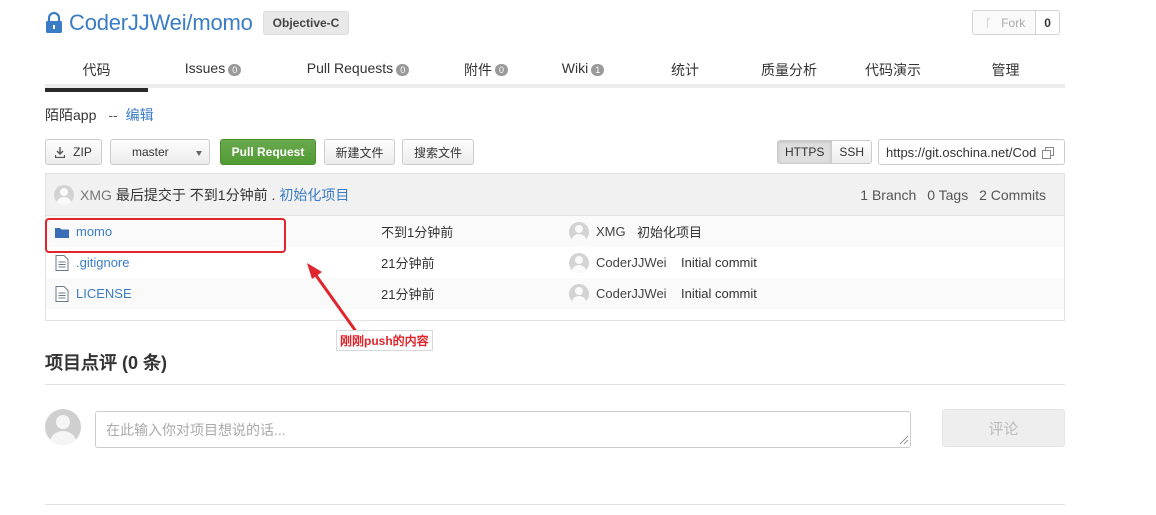 The width and height of the screenshot is (1156, 515). I want to click on tab-label: Pull Requests, so click(350, 68).